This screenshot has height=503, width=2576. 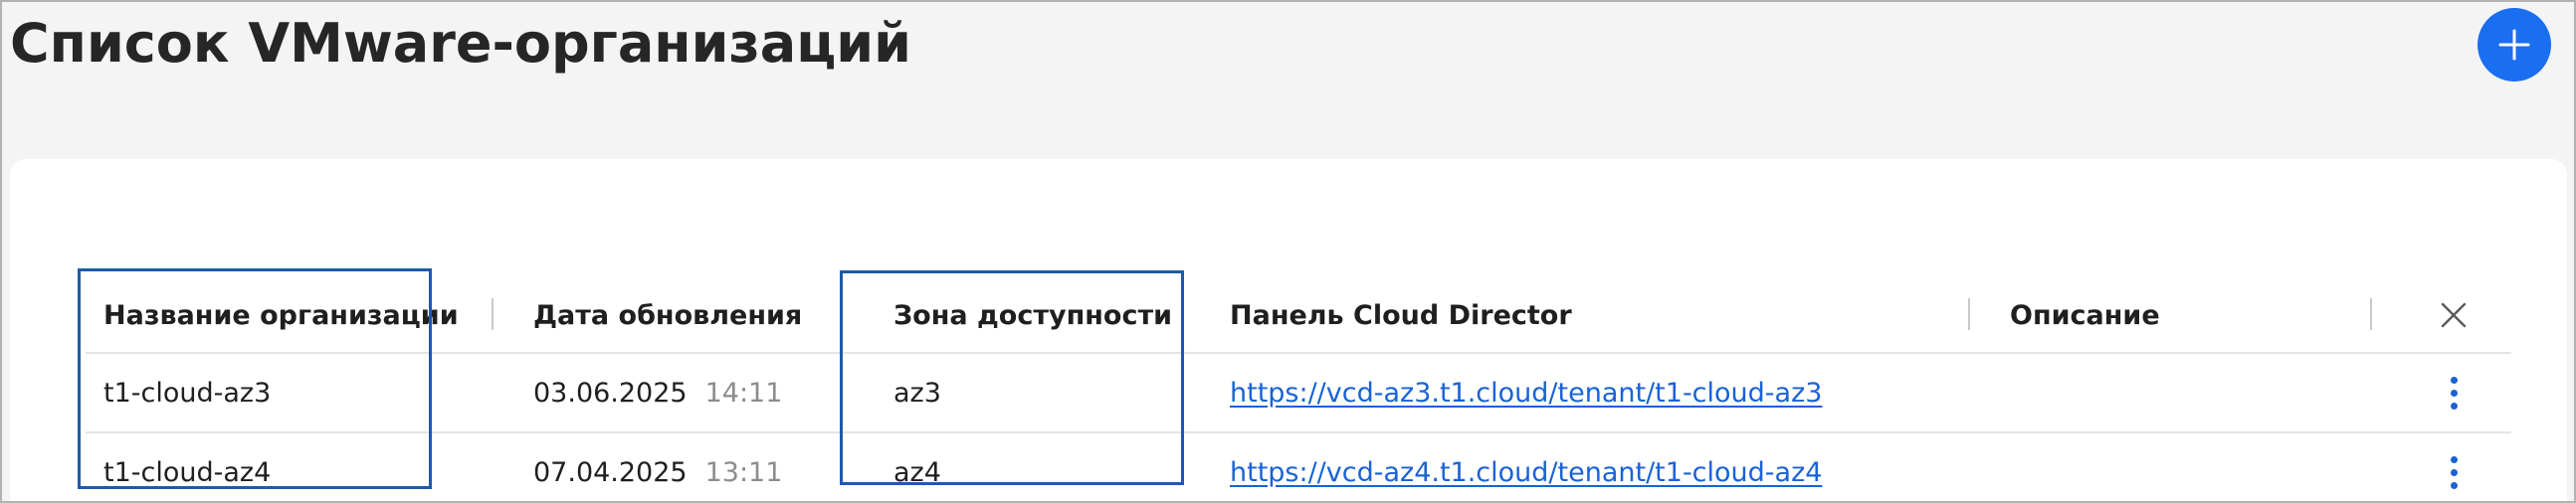 What do you see at coordinates (2179, 315) in the screenshot?
I see `column-header-description: Описание` at bounding box center [2179, 315].